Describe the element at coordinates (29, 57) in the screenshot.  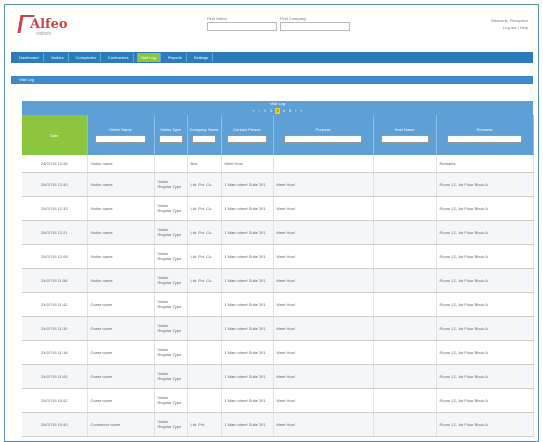
I see `nav-item-dashboard: Dashboard` at that location.